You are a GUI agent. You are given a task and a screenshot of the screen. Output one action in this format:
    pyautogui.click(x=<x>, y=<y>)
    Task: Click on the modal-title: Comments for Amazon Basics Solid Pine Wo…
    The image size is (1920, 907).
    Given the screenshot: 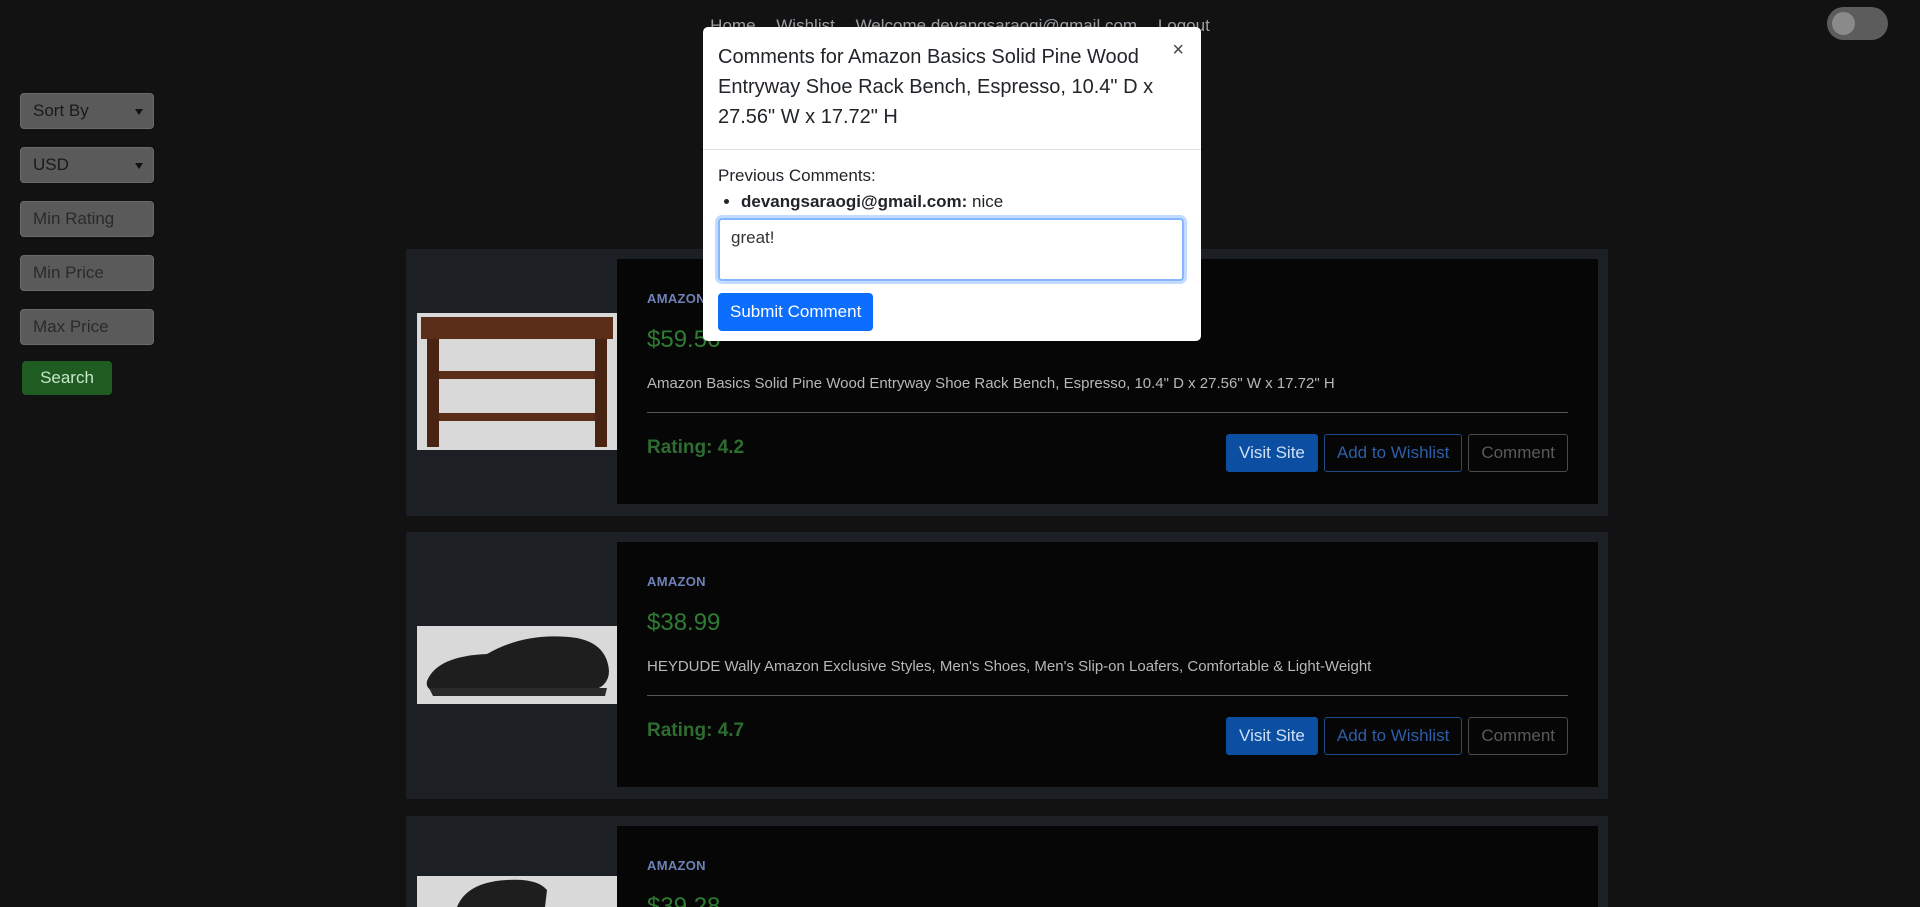 What is the action you would take?
    pyautogui.click(x=936, y=87)
    